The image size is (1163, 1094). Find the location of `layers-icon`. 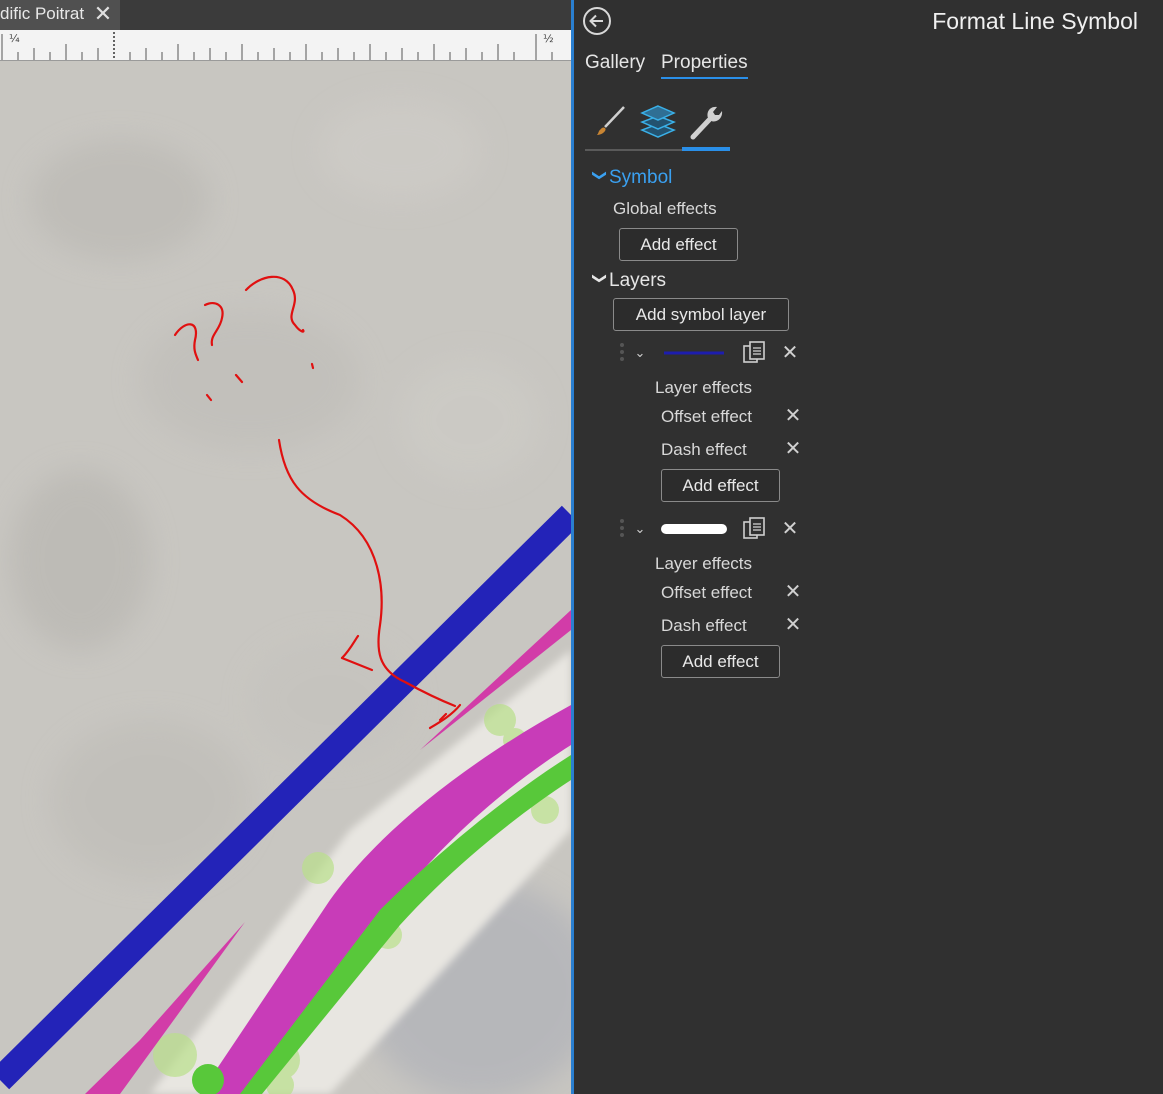

layers-icon is located at coordinates (658, 122).